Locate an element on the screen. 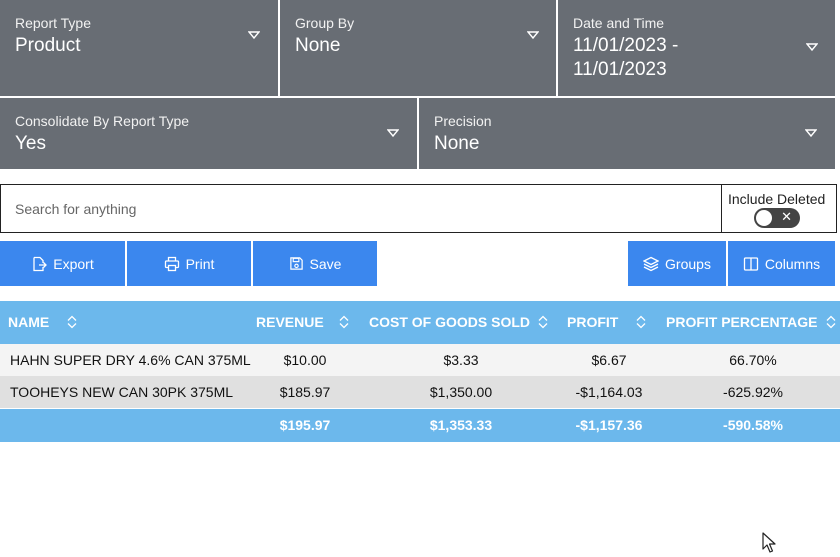 This screenshot has width=840, height=557. mouse-cursor-icon is located at coordinates (769, 544).